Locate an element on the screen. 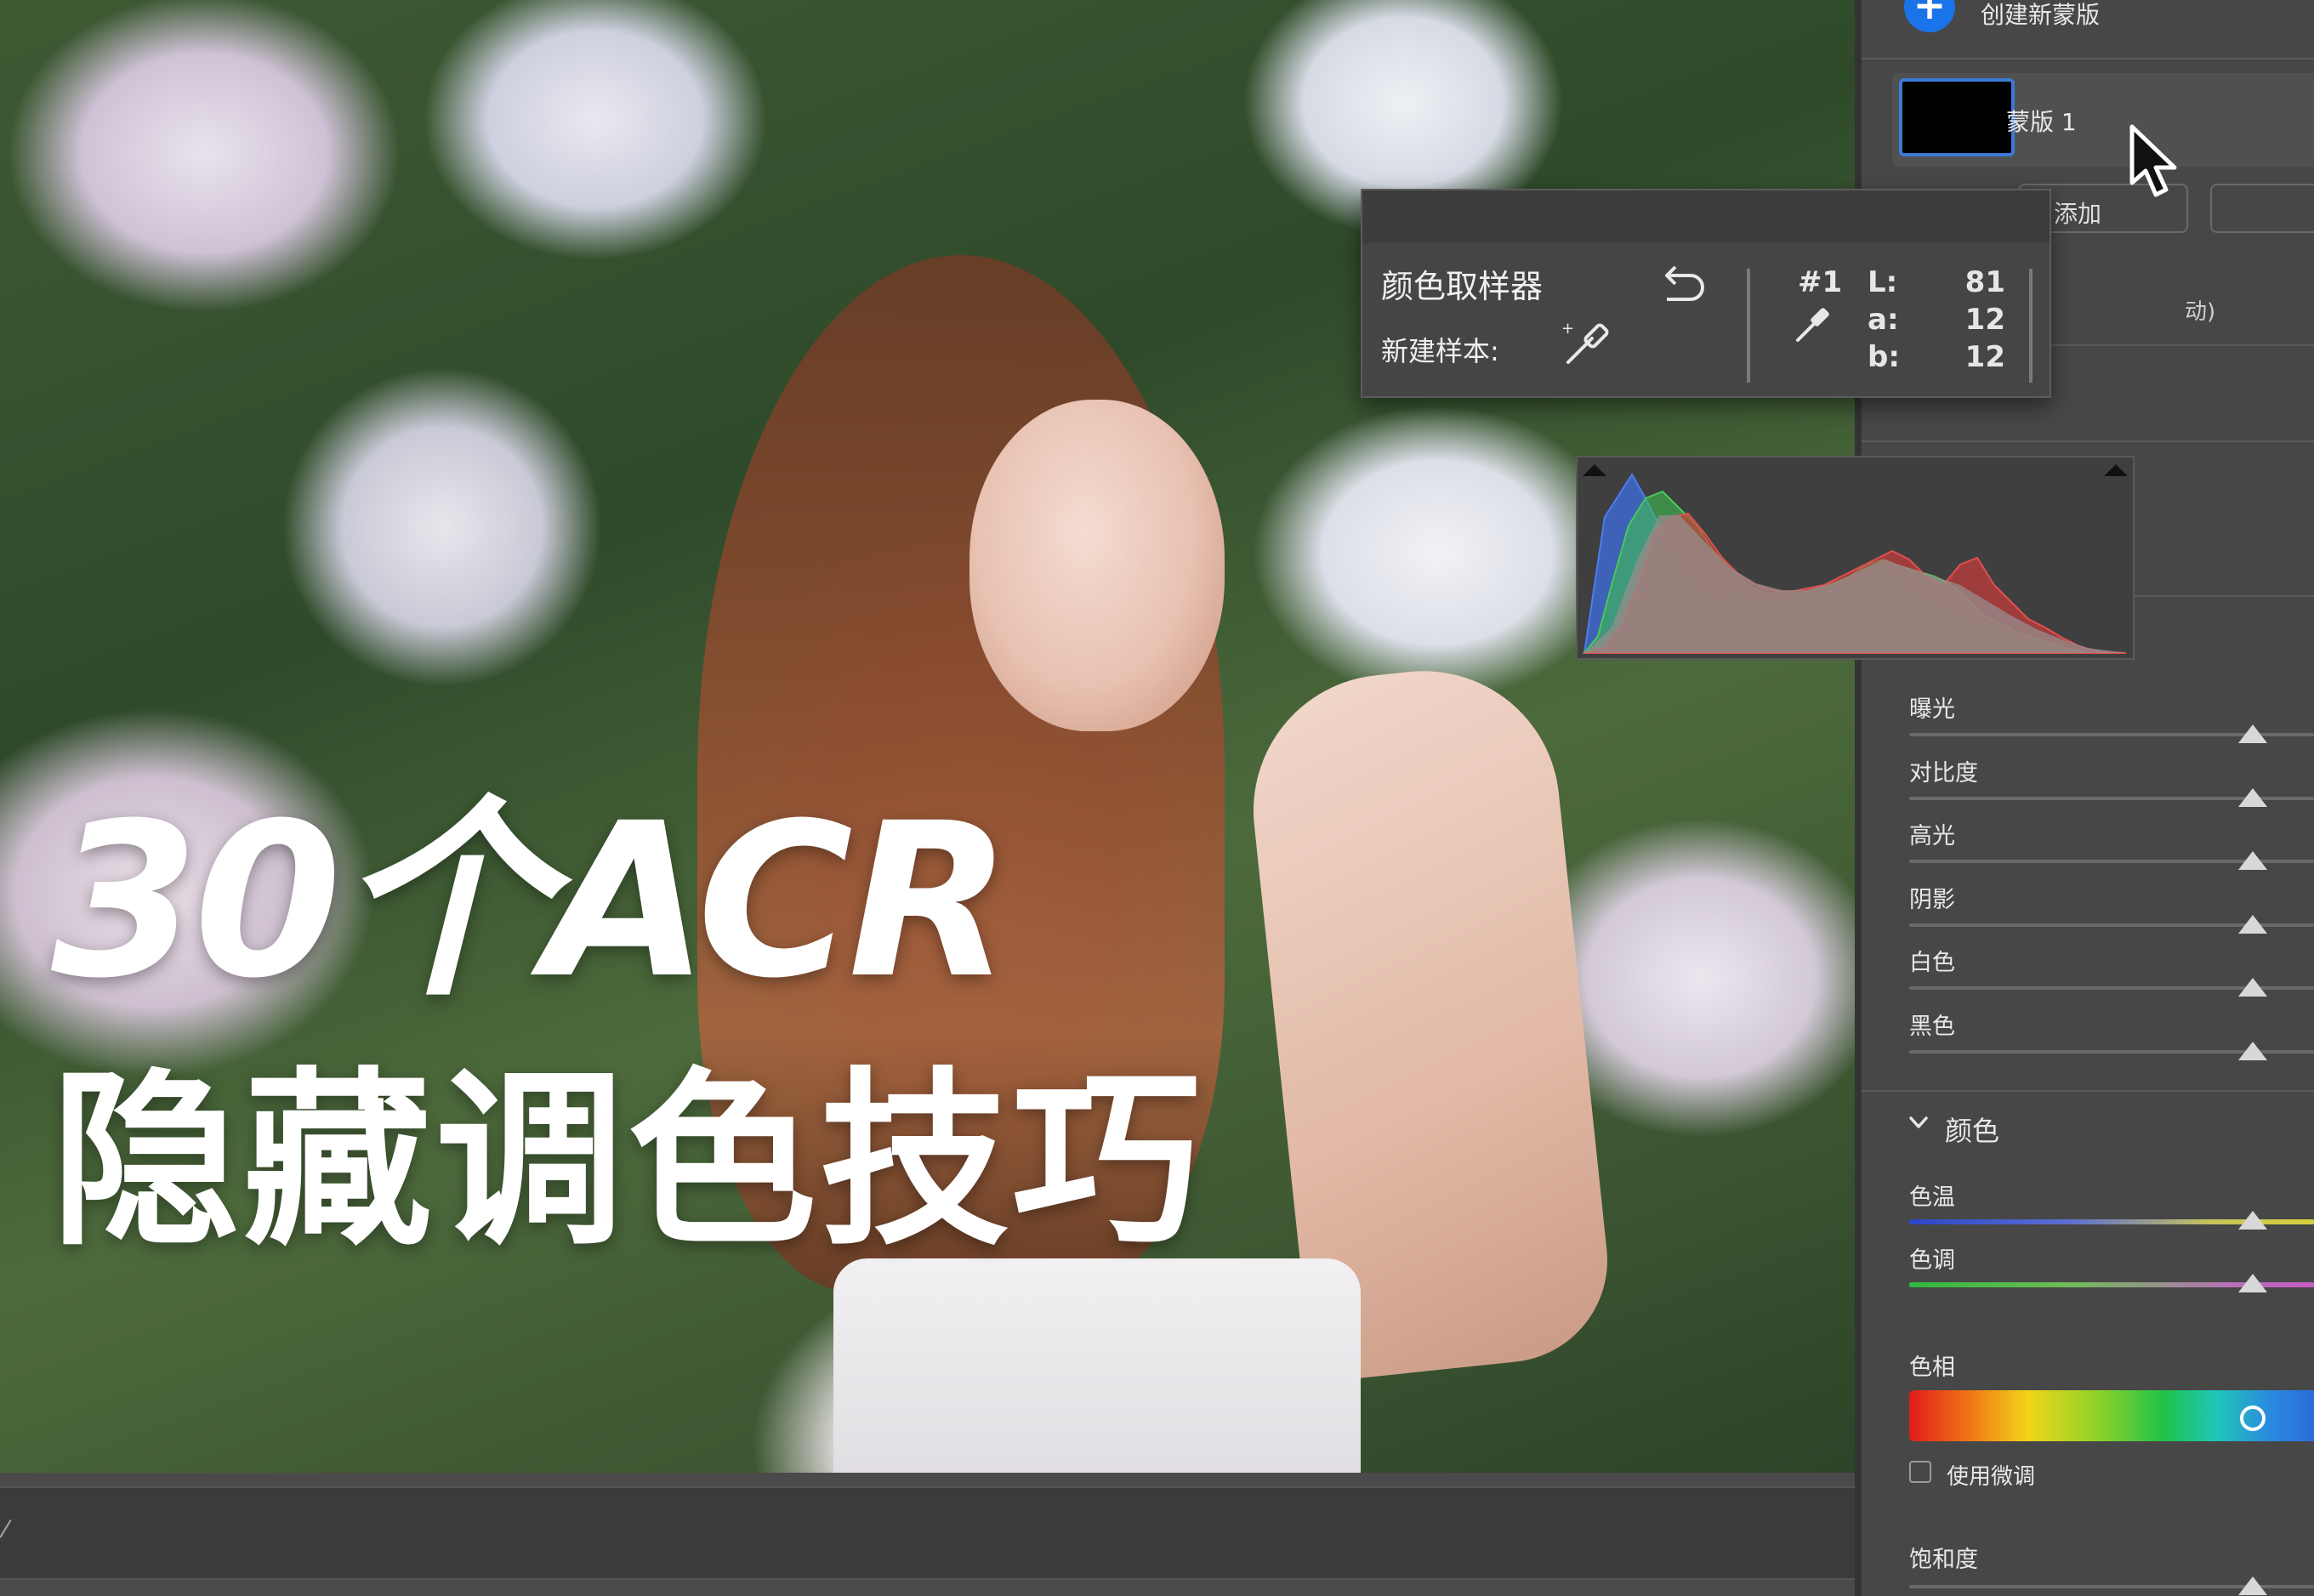 The width and height of the screenshot is (2314, 1596). photo-subject-arm is located at coordinates (1429, 1020).